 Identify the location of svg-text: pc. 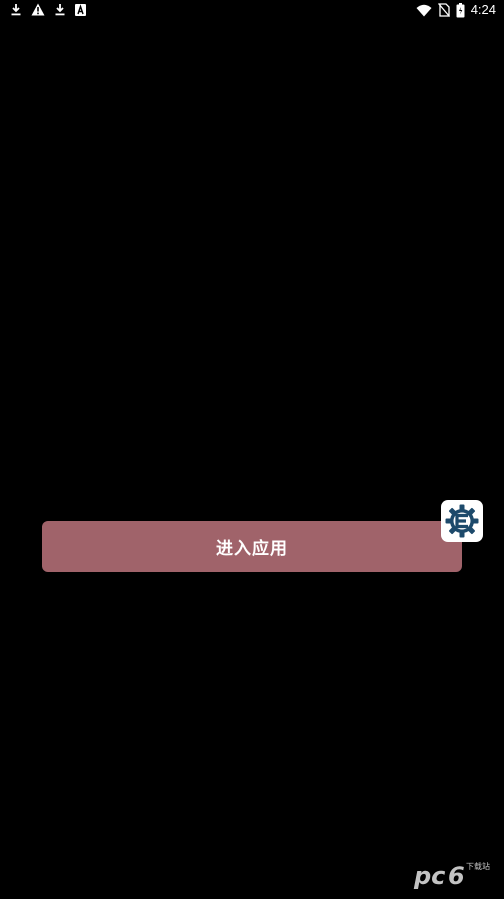
(429, 876).